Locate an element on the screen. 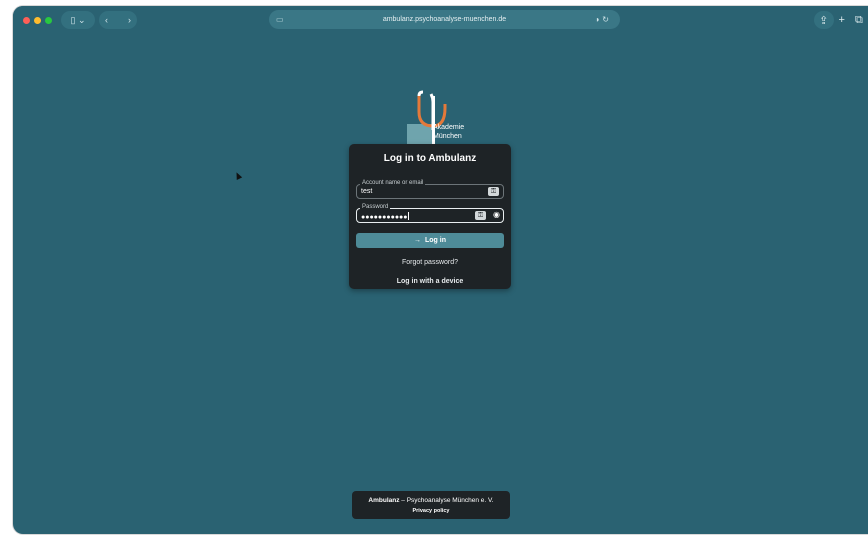  forward-button: › is located at coordinates (129, 20).